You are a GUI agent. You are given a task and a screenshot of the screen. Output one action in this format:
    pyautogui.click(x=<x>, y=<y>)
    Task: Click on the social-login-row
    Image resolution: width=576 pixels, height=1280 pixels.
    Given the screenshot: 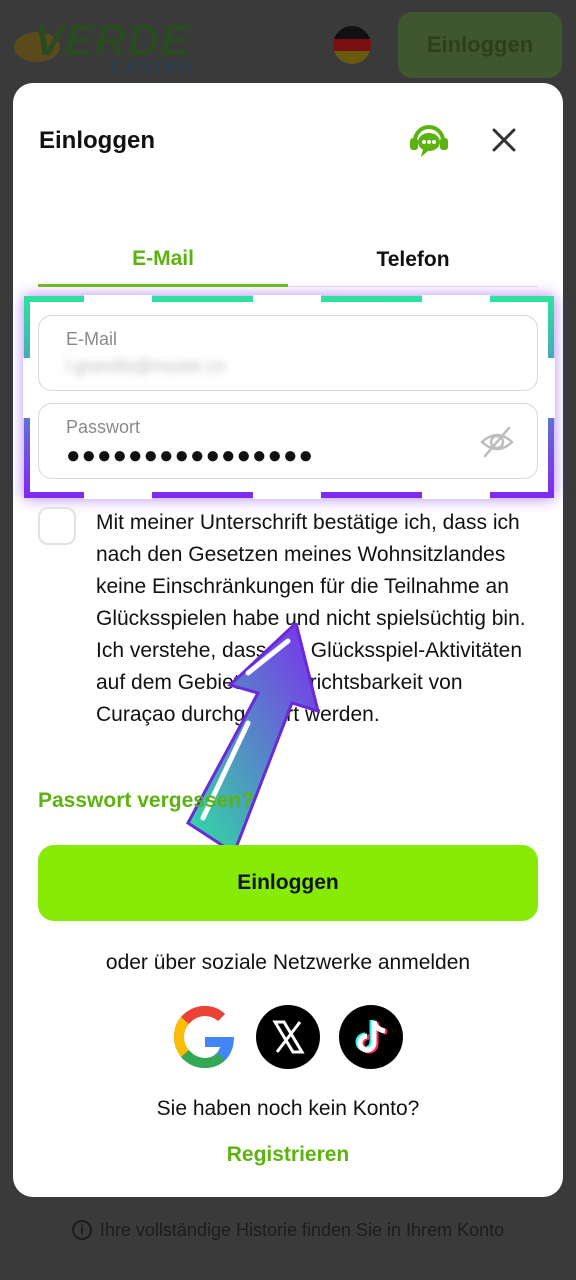 What is the action you would take?
    pyautogui.click(x=289, y=1037)
    